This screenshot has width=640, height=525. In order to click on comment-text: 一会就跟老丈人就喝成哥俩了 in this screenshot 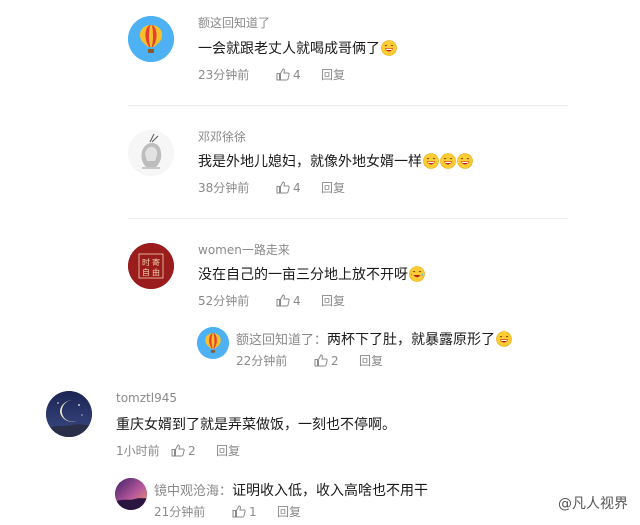, I will do `click(297, 48)`.